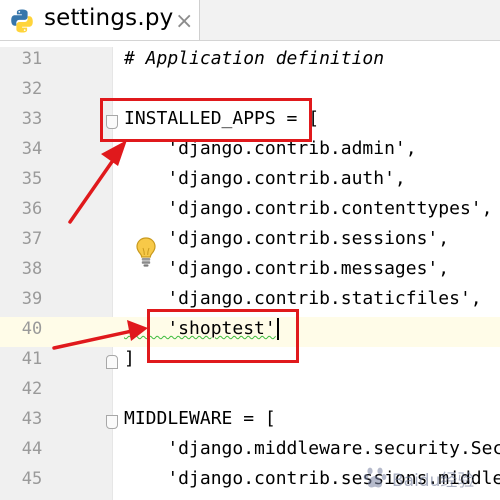  I want to click on line-number: 33, so click(32, 119).